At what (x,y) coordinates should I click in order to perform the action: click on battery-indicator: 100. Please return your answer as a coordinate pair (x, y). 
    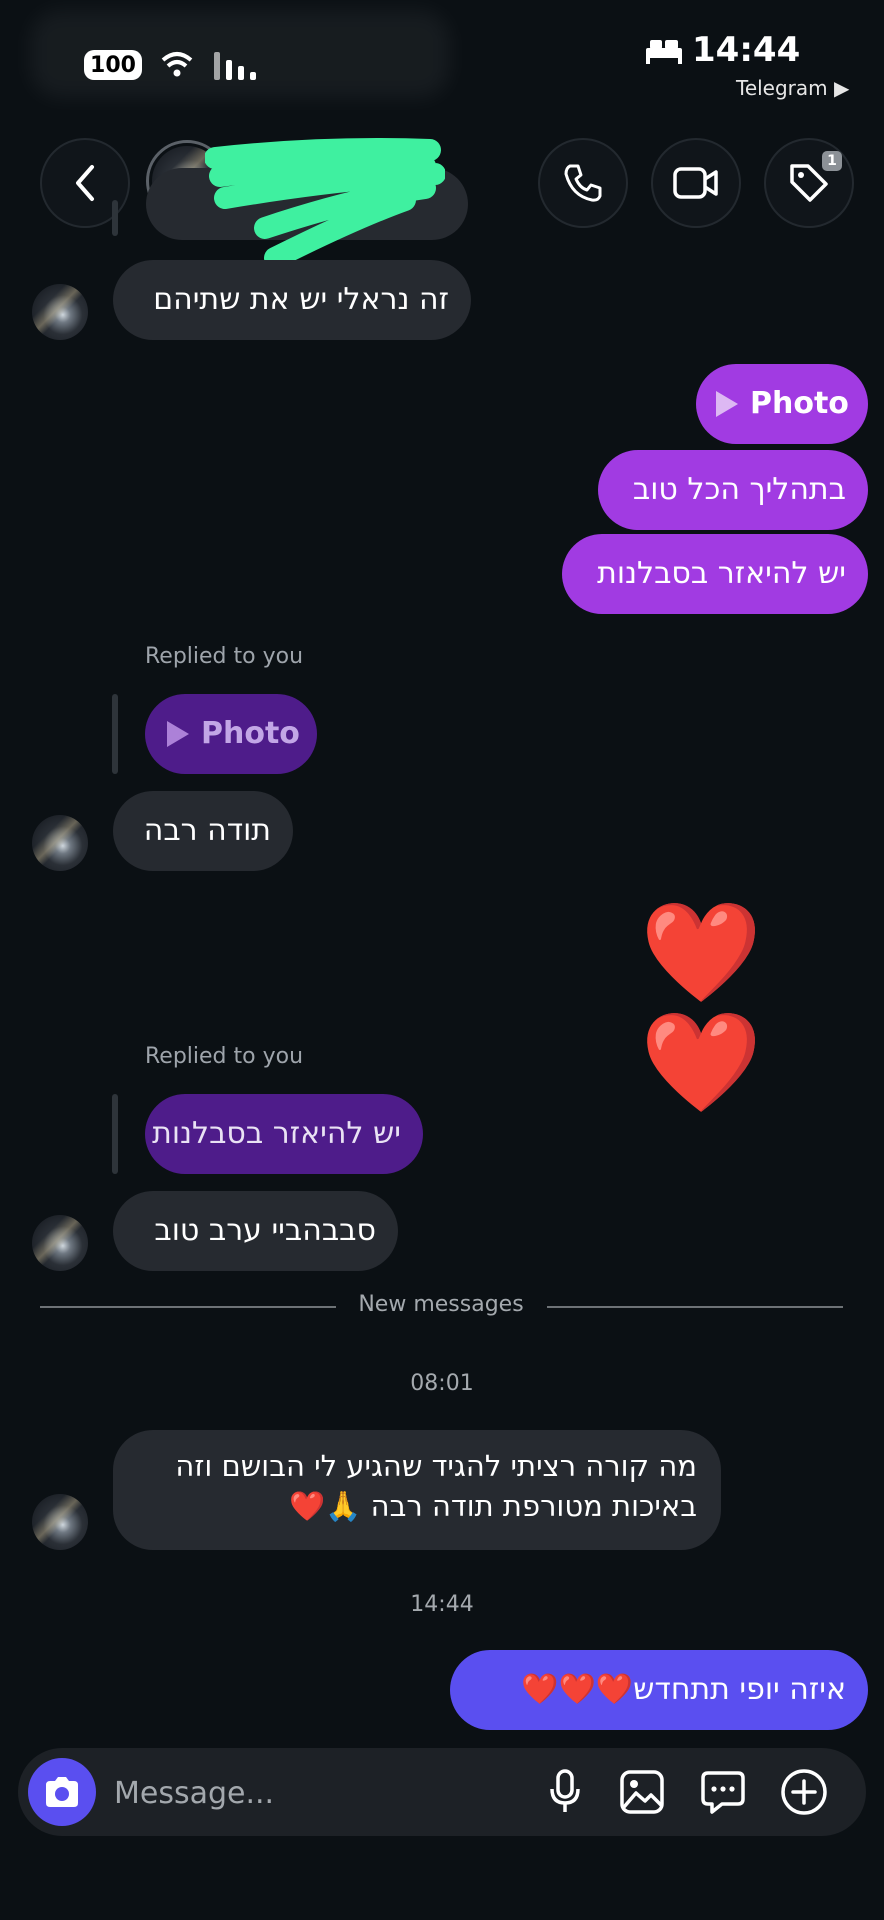
    Looking at the image, I should click on (113, 65).